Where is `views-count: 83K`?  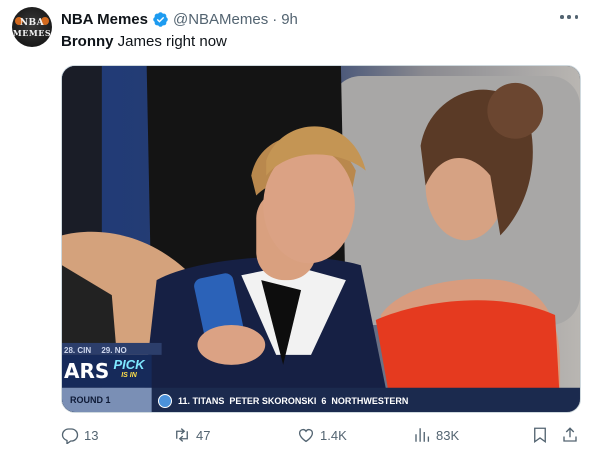
views-count: 83K is located at coordinates (448, 435).